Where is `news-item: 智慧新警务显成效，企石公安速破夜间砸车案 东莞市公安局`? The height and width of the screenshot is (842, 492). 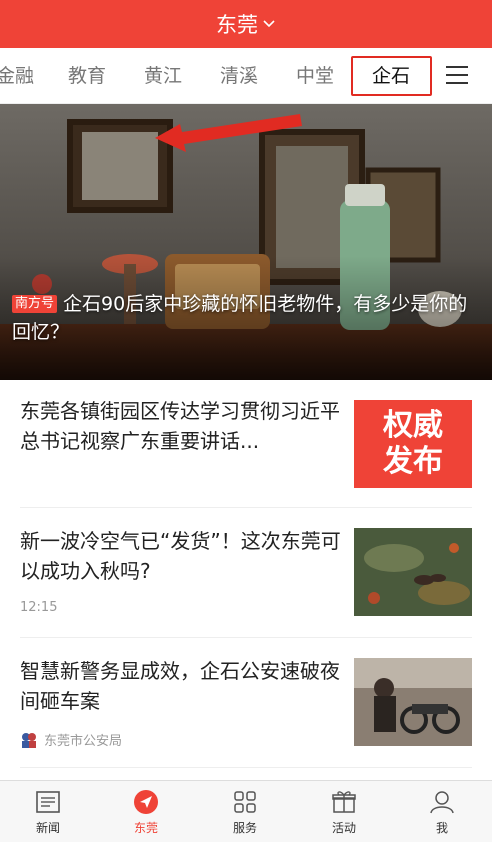 news-item: 智慧新警务显成效，企石公安速破夜间砸车案 东莞市公安局 is located at coordinates (246, 703).